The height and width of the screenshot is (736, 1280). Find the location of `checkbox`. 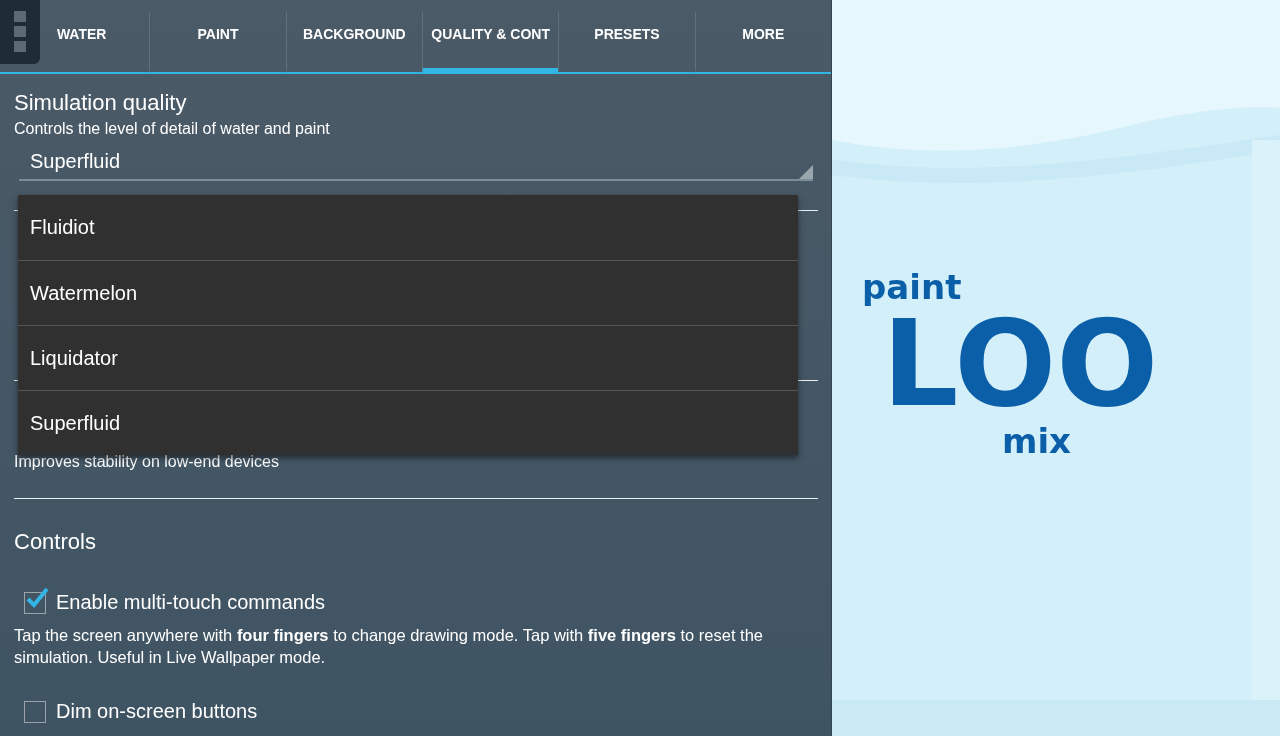

checkbox is located at coordinates (35, 711).